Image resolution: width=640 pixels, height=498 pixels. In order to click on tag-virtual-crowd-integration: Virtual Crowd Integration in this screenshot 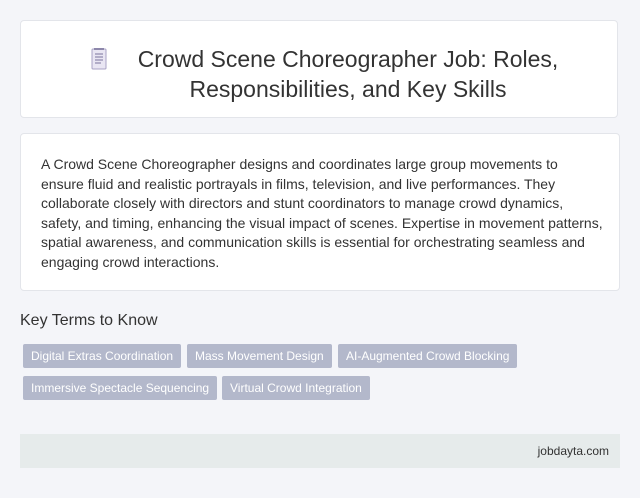, I will do `click(296, 388)`.